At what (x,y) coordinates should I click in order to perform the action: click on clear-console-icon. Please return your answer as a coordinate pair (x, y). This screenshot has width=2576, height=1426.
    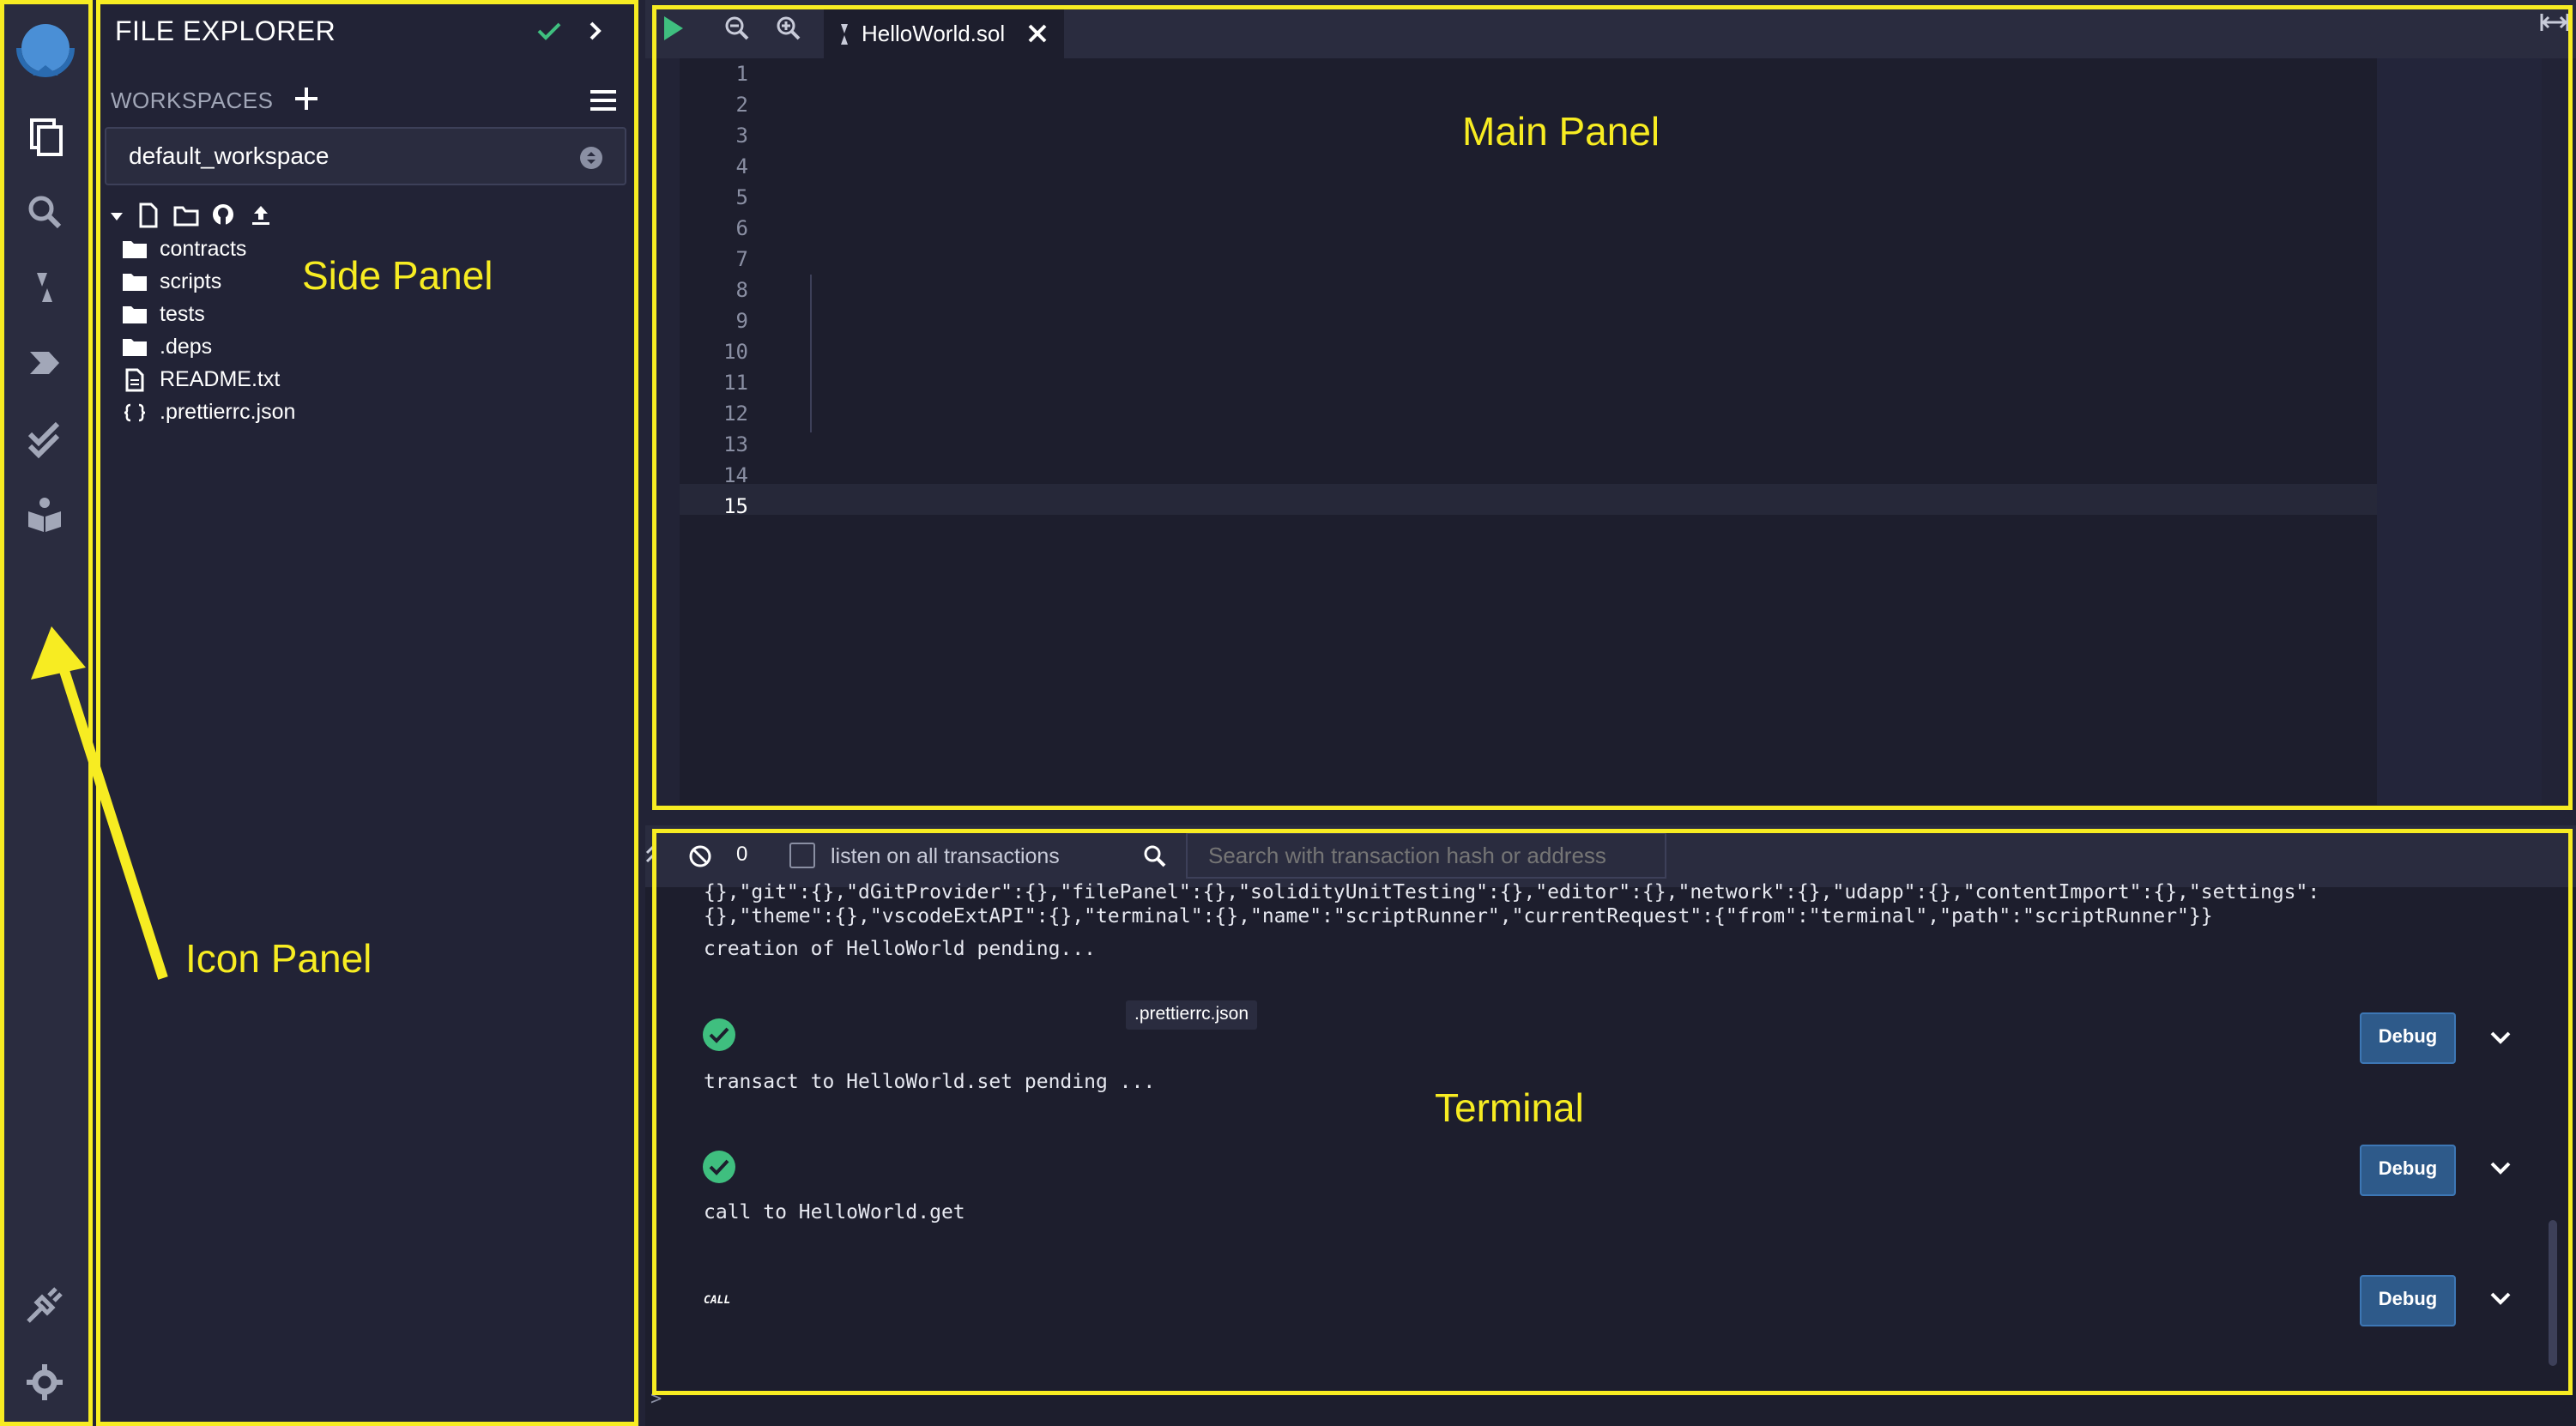
    Looking at the image, I should click on (700, 856).